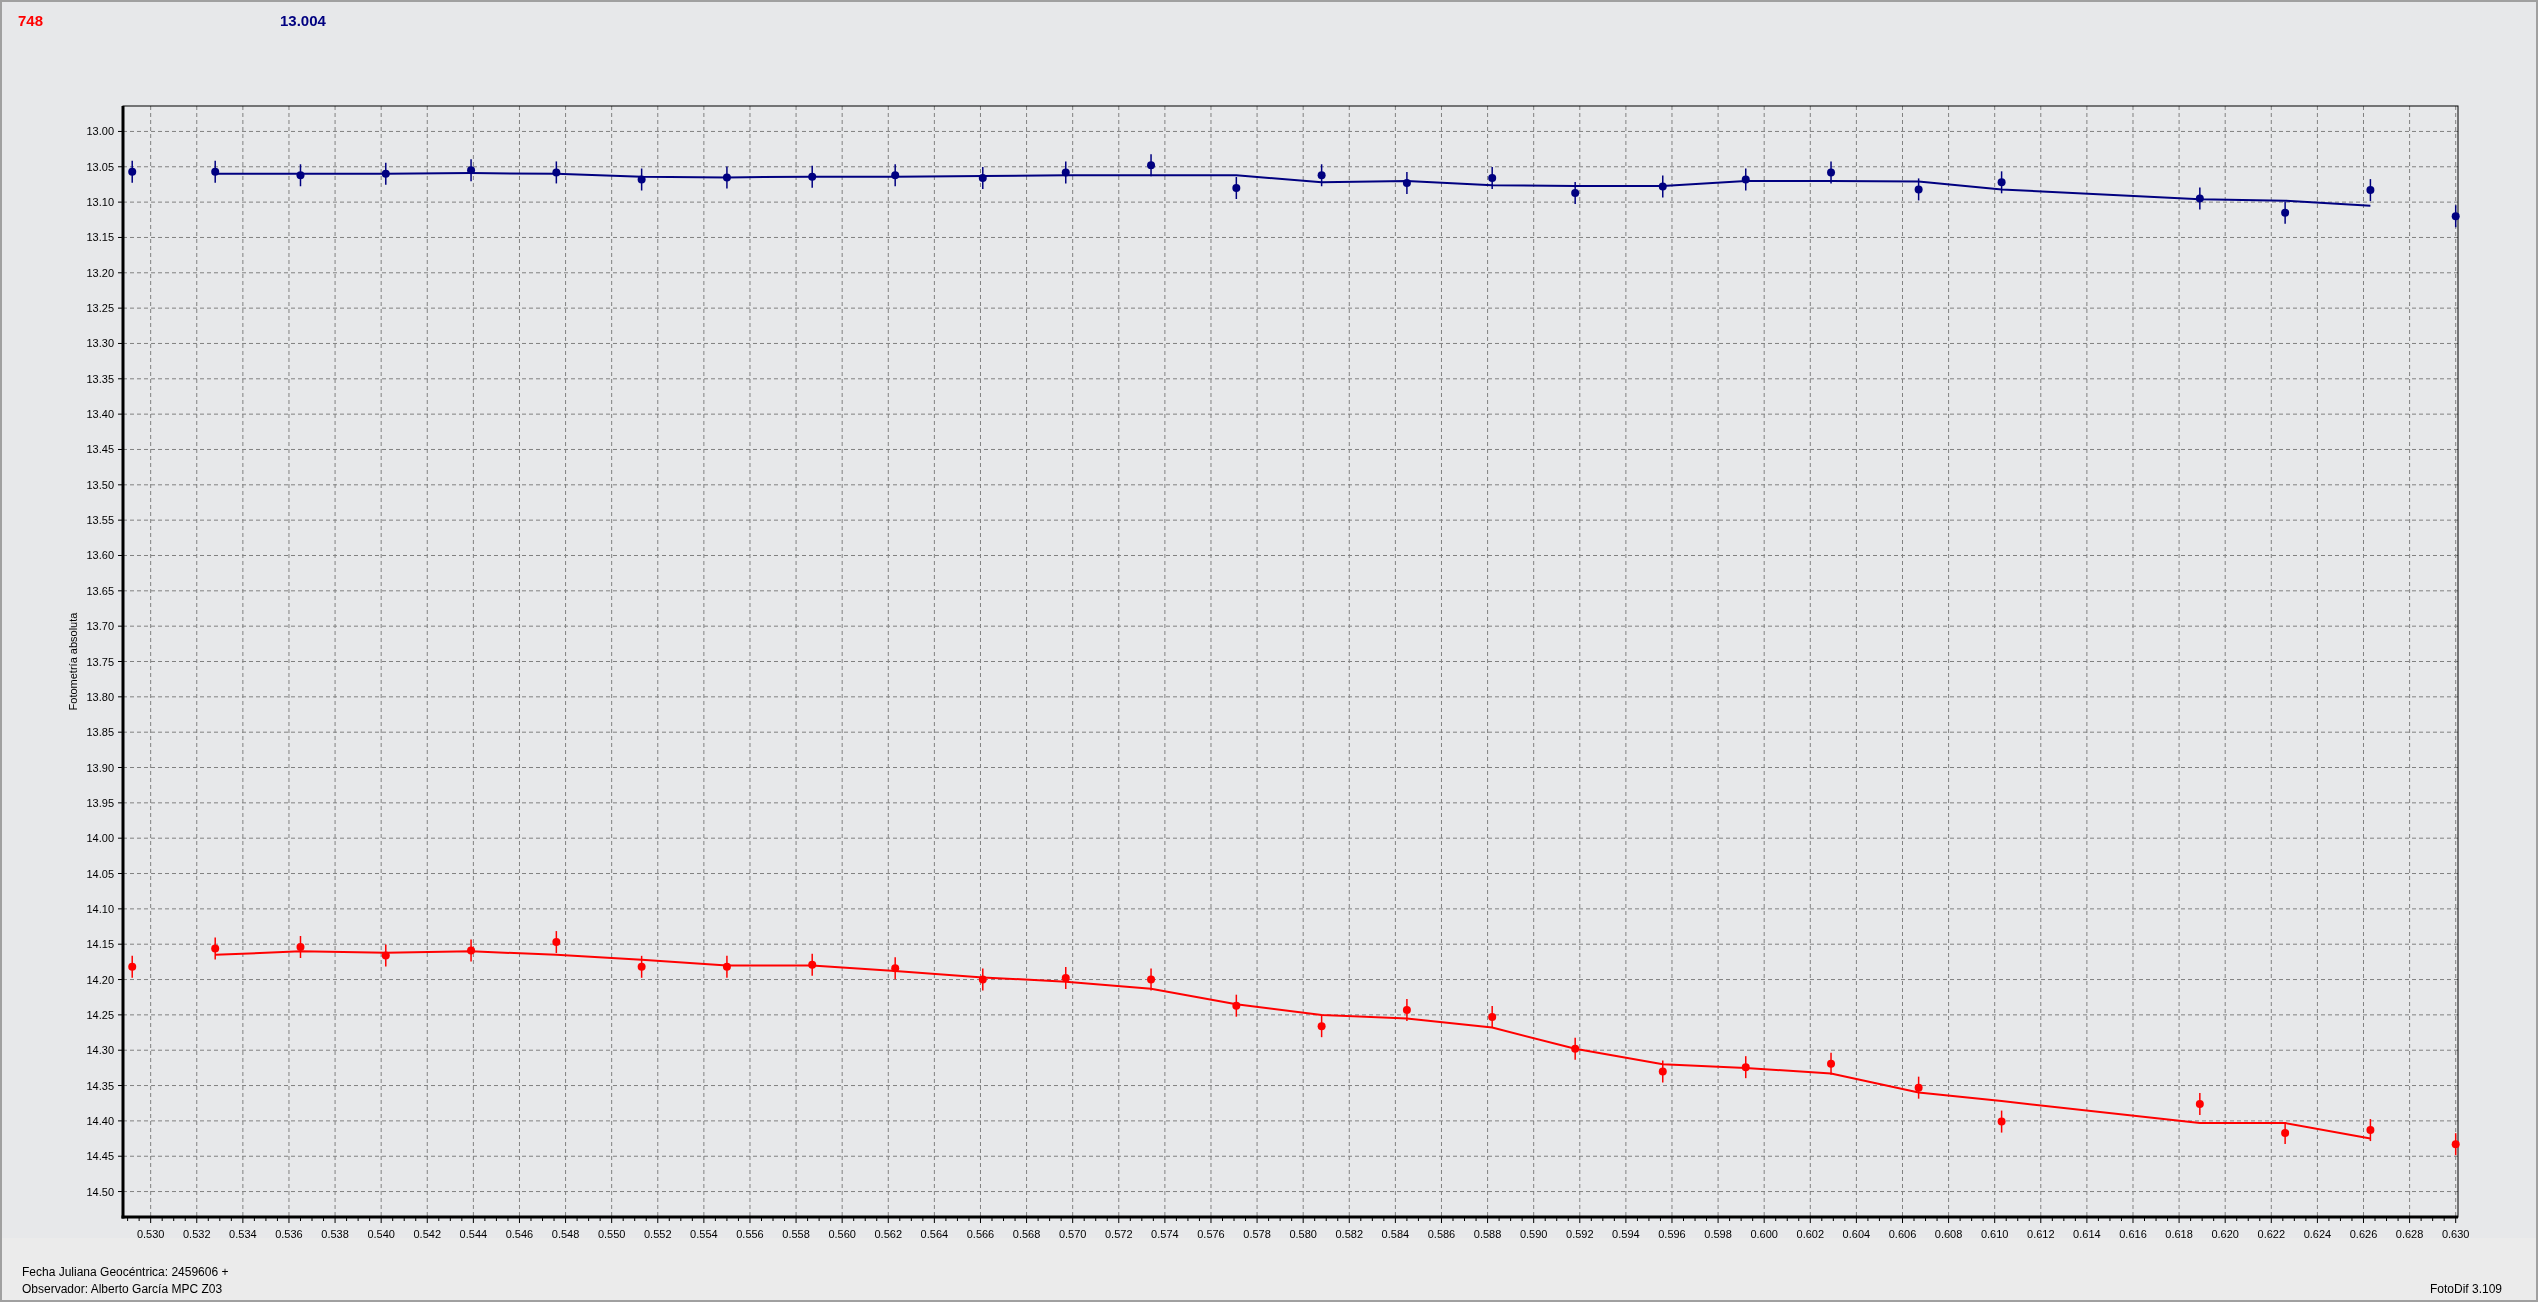 This screenshot has width=2538, height=1302. What do you see at coordinates (100, 272) in the screenshot?
I see `tick-label: 13.20` at bounding box center [100, 272].